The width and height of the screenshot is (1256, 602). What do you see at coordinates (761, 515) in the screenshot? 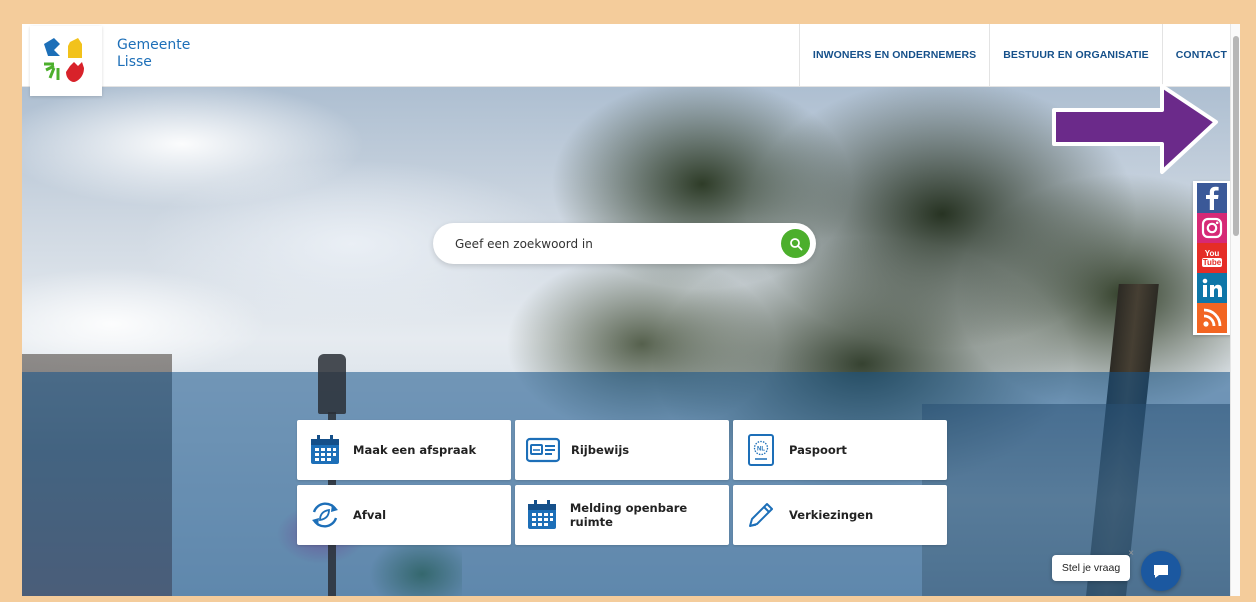
I see `pencil-icon` at bounding box center [761, 515].